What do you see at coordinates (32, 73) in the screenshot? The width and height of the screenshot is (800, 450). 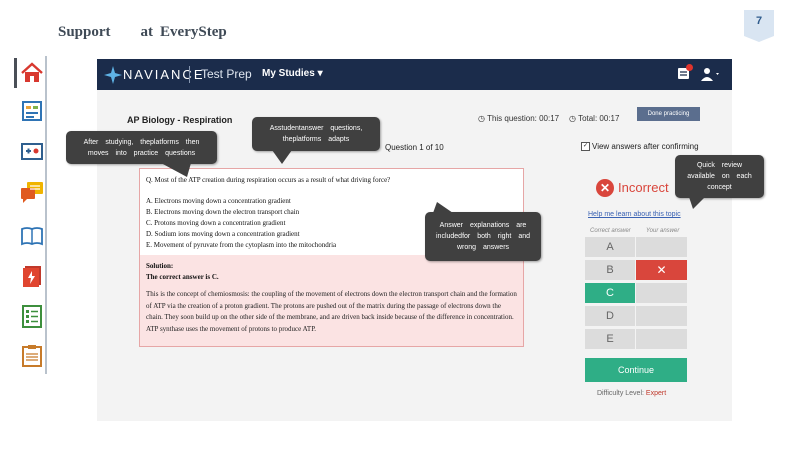 I see `home-icon` at bounding box center [32, 73].